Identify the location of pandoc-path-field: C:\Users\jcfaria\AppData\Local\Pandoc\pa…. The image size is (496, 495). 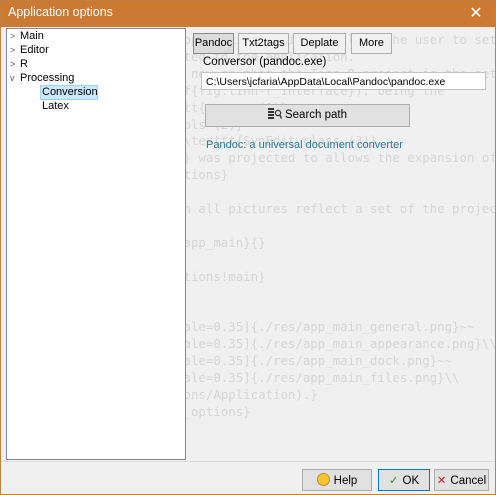
(343, 81).